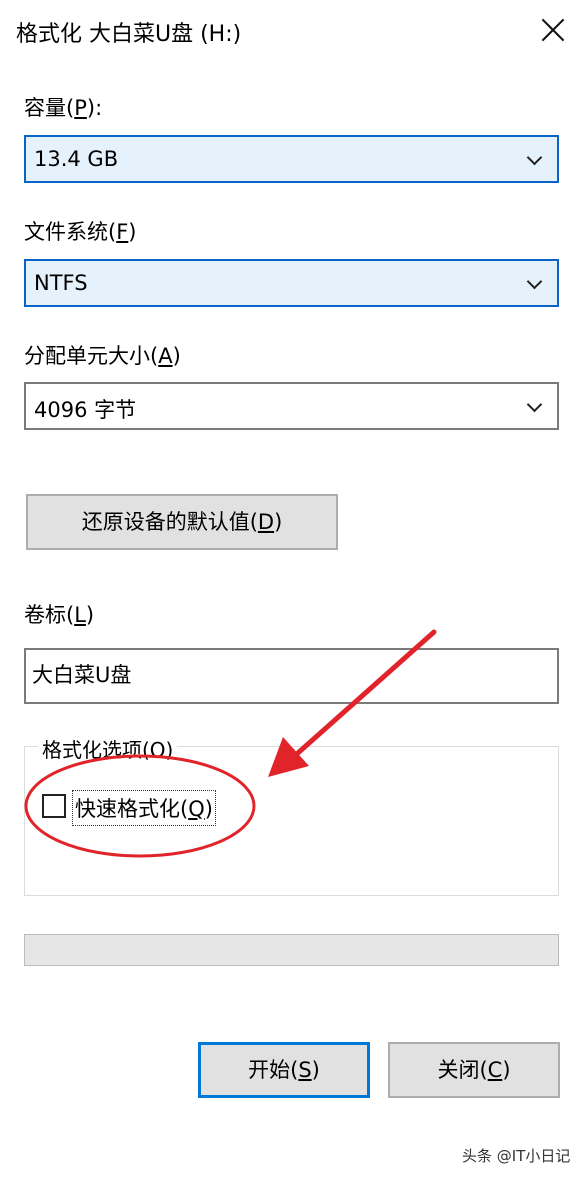 This screenshot has height=1178, width=586. Describe the element at coordinates (474, 1070) in the screenshot. I see `close-button: 关闭(C)` at that location.